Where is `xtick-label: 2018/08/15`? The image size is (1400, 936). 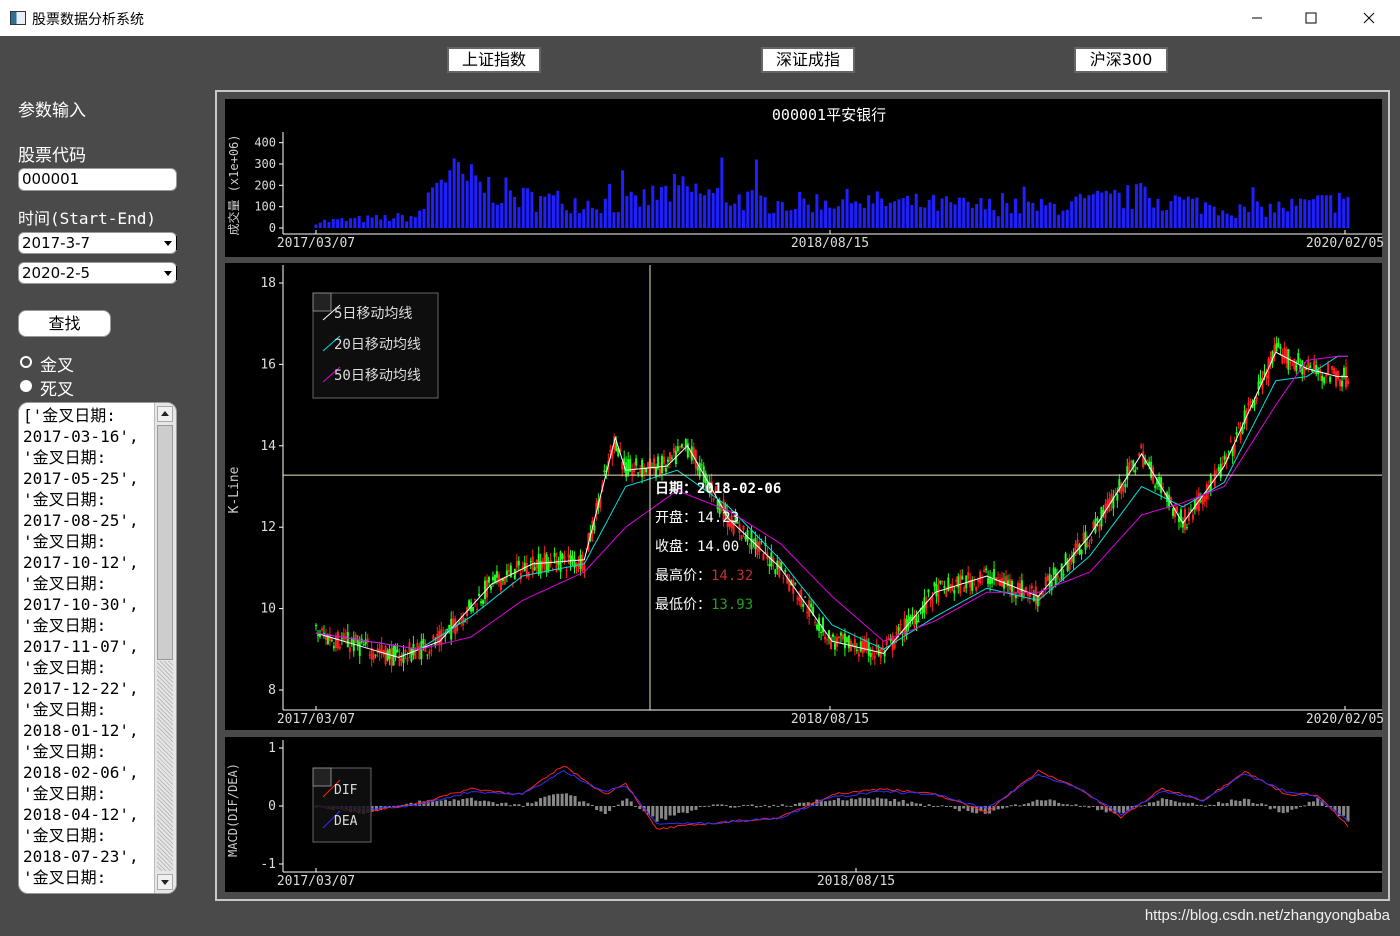 xtick-label: 2018/08/15 is located at coordinates (830, 719).